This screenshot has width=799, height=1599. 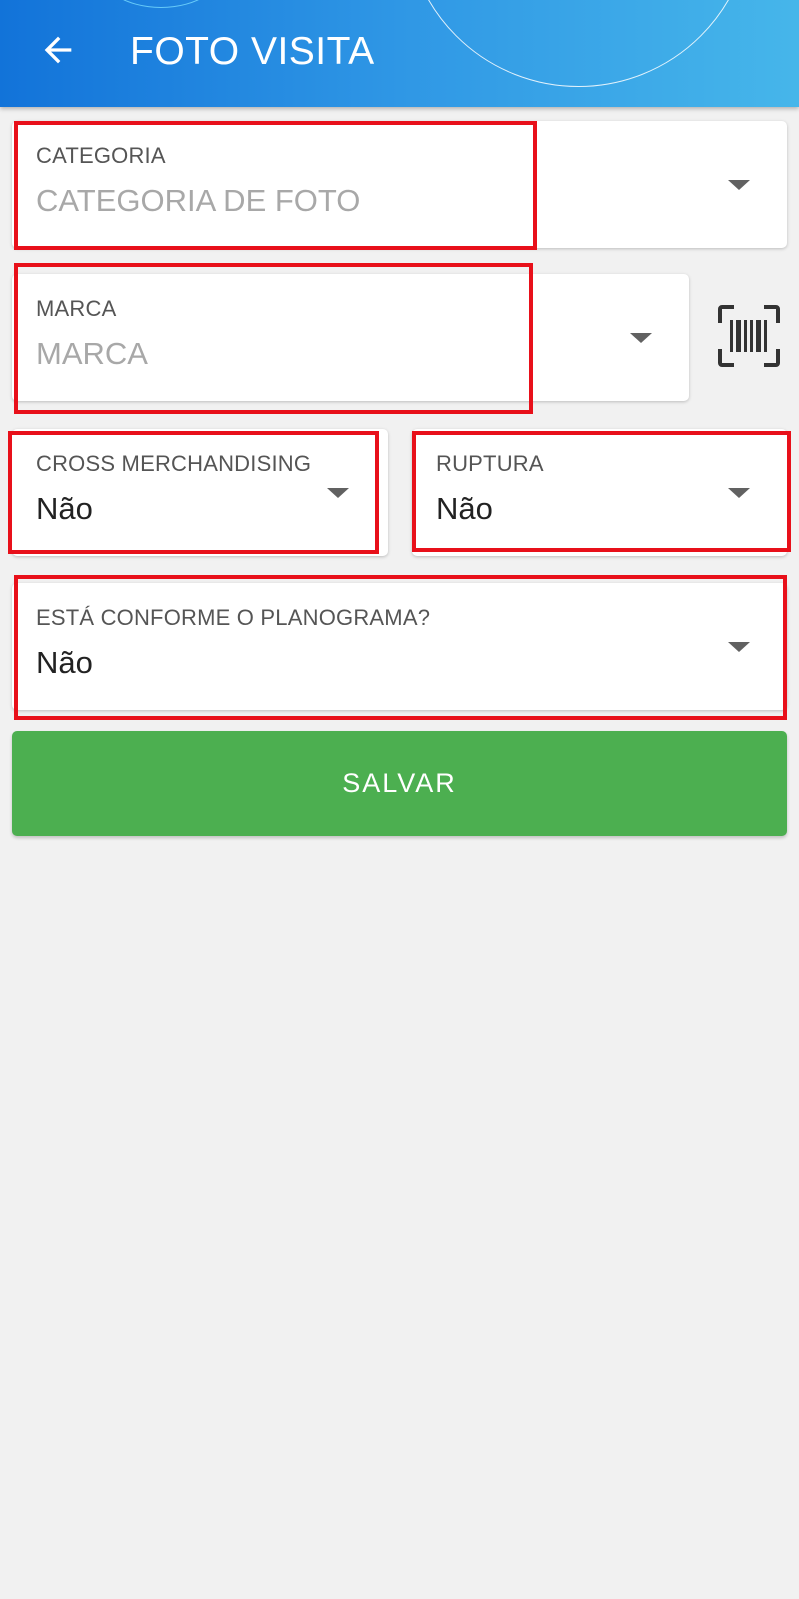 What do you see at coordinates (252, 51) in the screenshot?
I see `page-title: FOTO VISITA` at bounding box center [252, 51].